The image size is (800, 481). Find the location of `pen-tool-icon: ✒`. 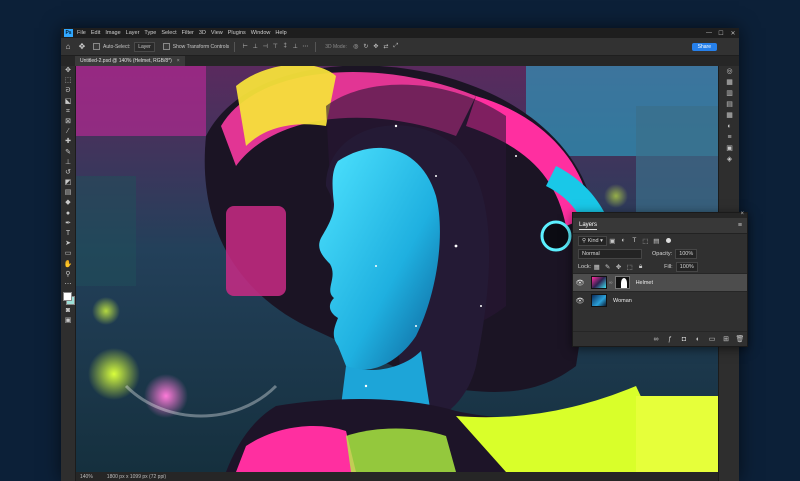

pen-tool-icon: ✒ is located at coordinates (68, 224).